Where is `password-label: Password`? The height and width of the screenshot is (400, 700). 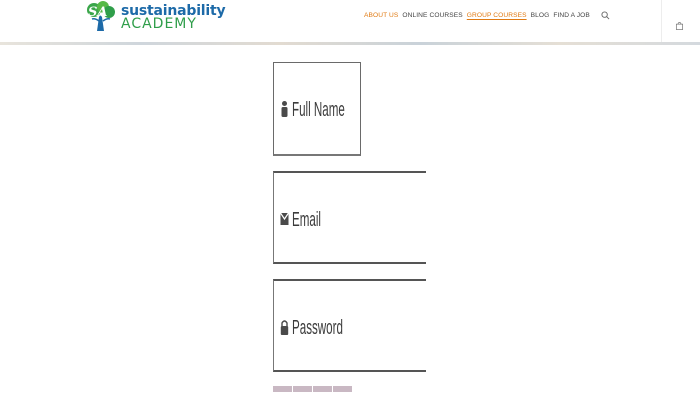
password-label: Password is located at coordinates (317, 328).